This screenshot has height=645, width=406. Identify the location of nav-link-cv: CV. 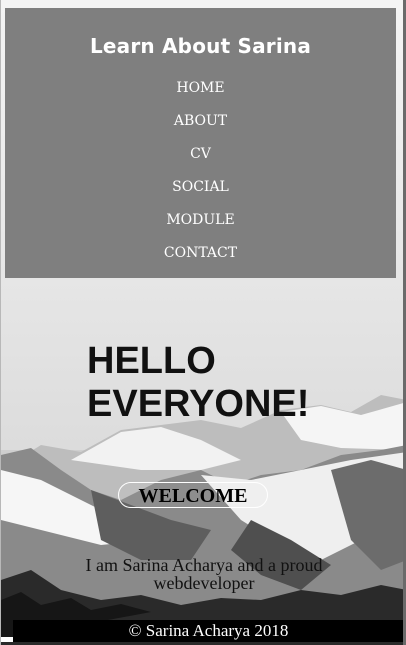
(200, 154).